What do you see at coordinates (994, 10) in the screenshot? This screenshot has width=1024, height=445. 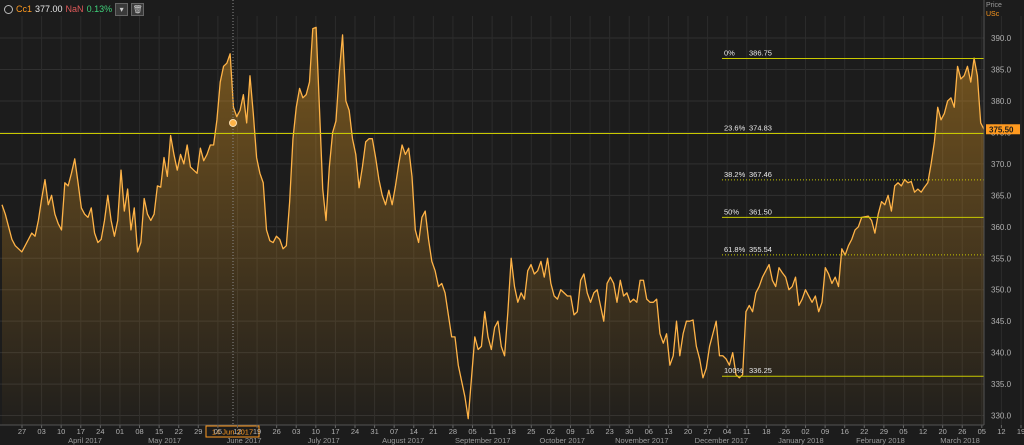 I see `price-axis-header: Price USc` at bounding box center [994, 10].